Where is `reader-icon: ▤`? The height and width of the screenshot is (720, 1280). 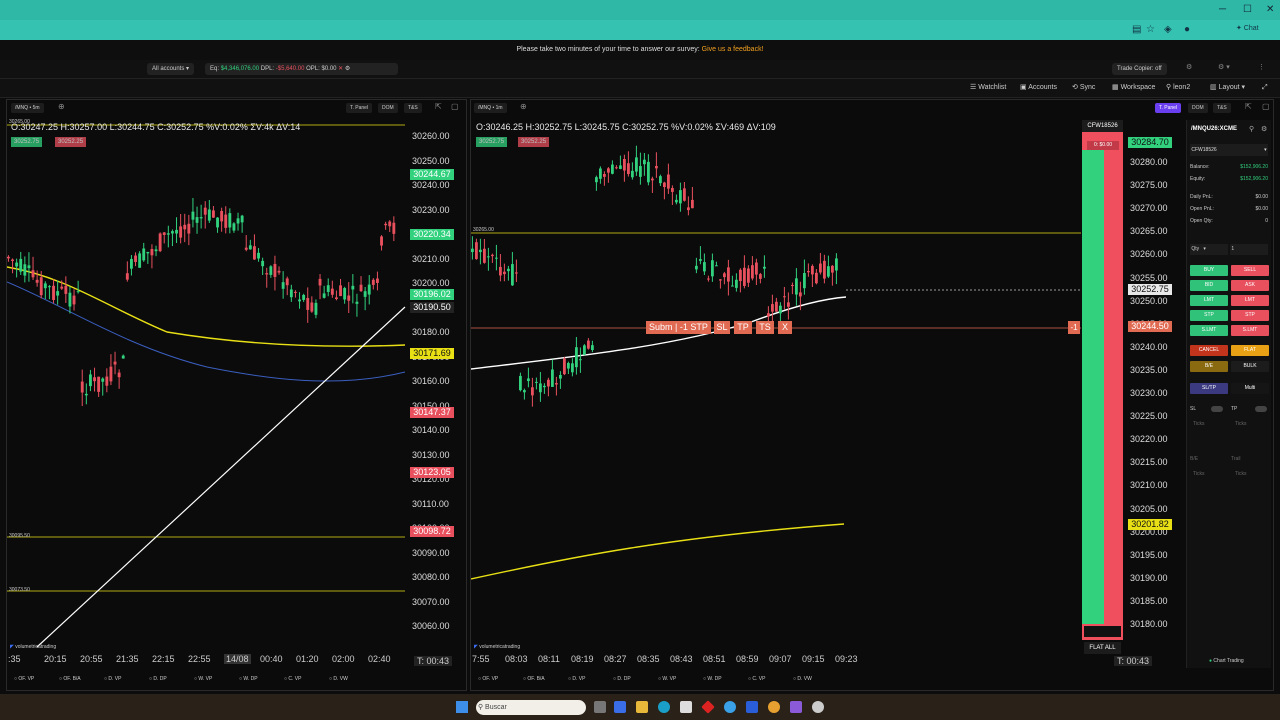 reader-icon: ▤ is located at coordinates (1136, 29).